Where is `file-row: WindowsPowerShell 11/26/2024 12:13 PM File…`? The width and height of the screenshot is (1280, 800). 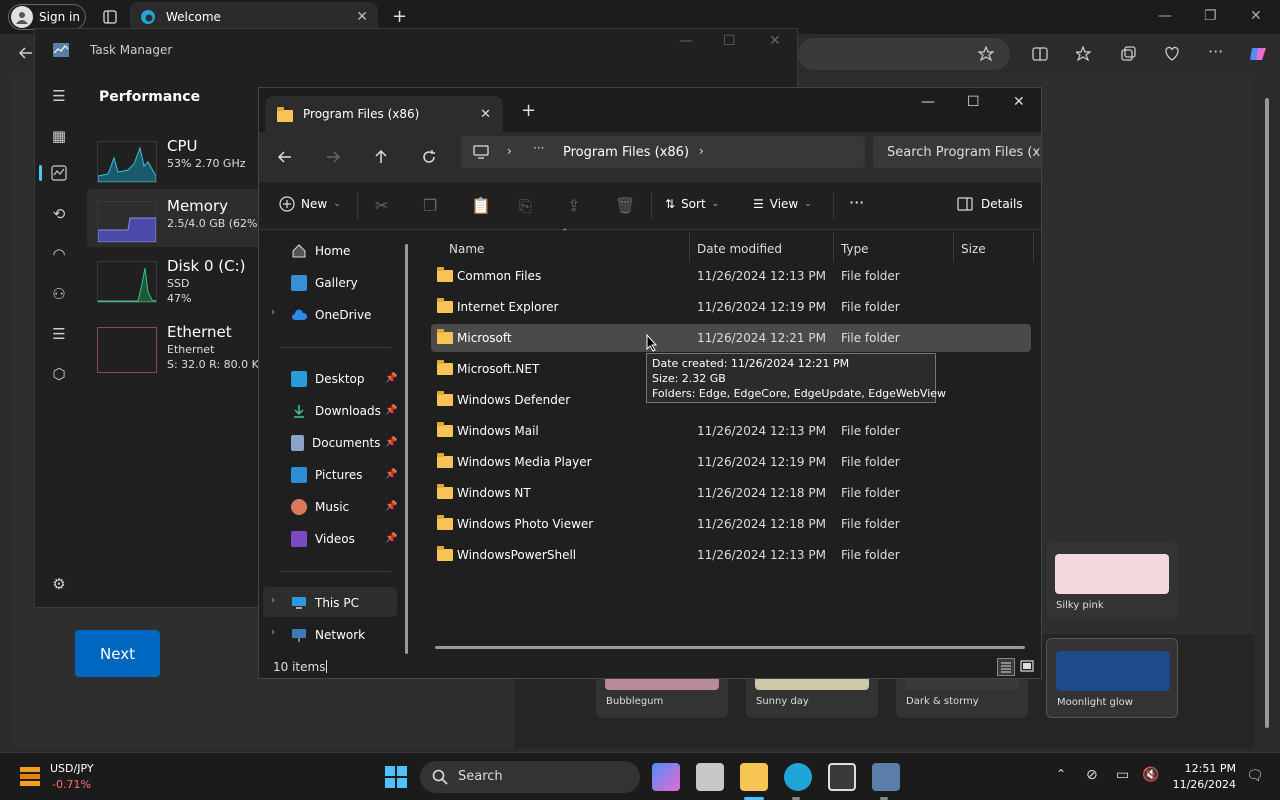 file-row: WindowsPowerShell 11/26/2024 12:13 PM File… is located at coordinates (731, 555).